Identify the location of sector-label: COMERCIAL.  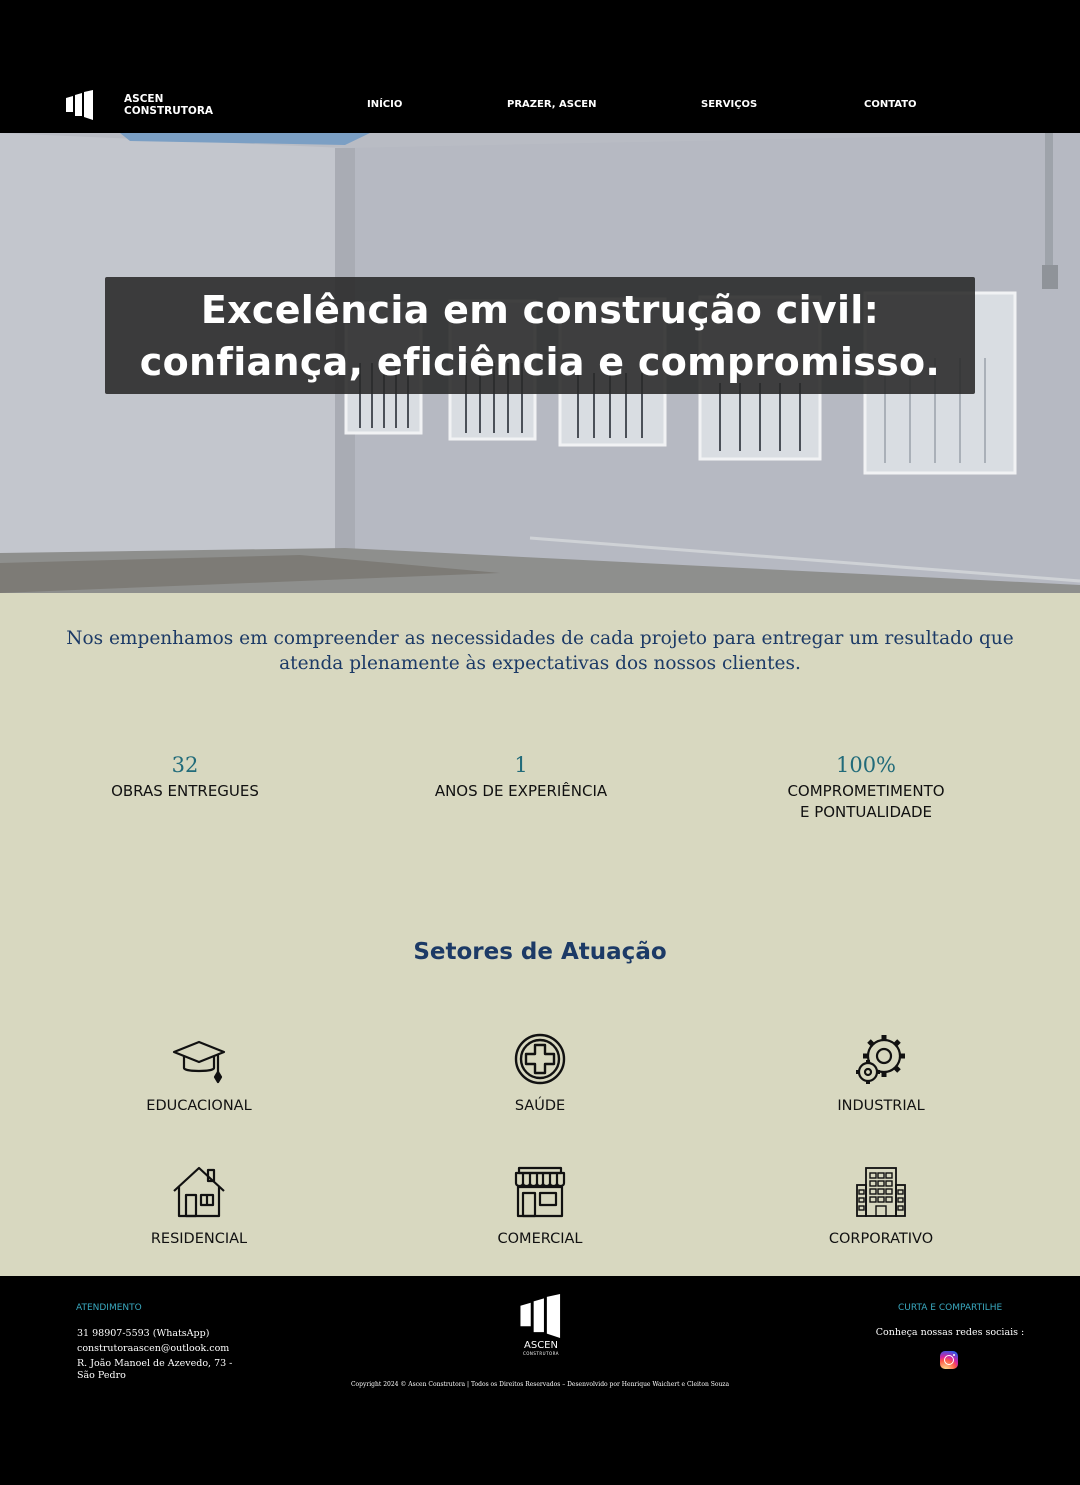
(540, 1239).